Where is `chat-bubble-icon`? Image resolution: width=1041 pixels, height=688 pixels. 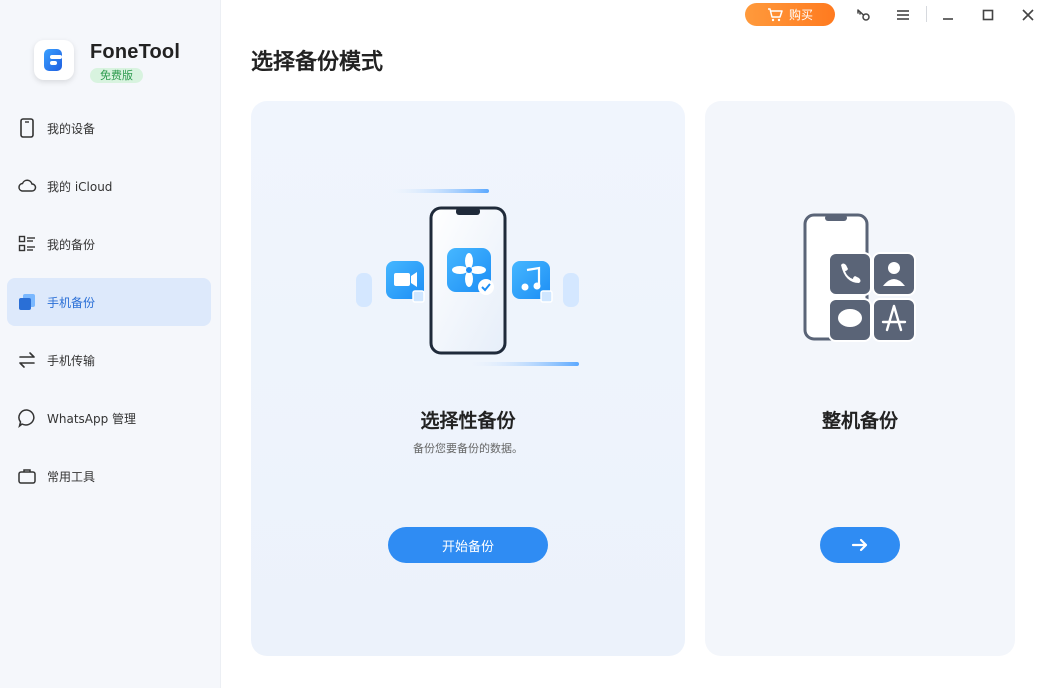
chat-bubble-icon is located at coordinates (27, 418).